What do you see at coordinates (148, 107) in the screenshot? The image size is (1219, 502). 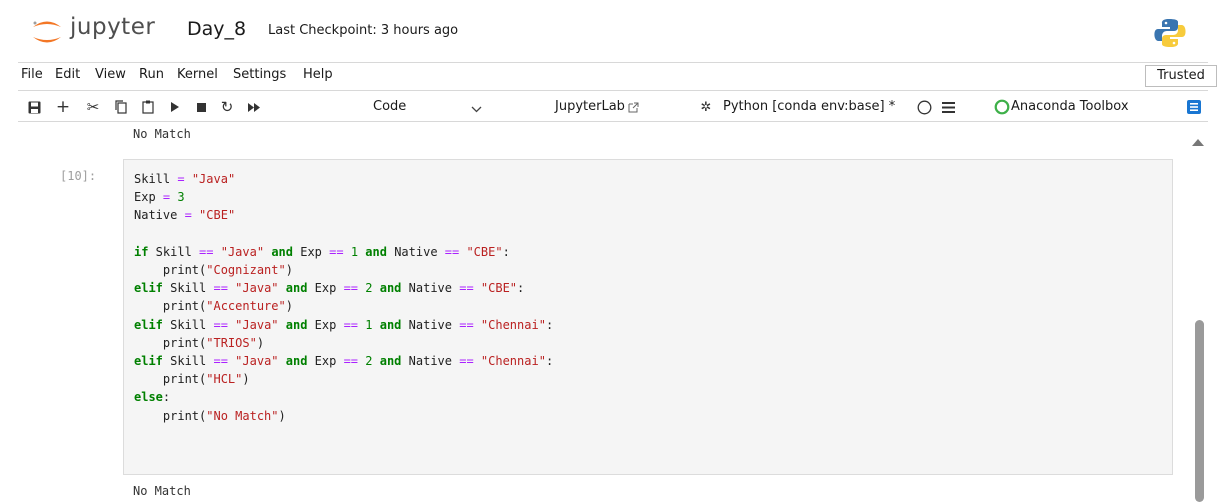 I see `paste-icon` at bounding box center [148, 107].